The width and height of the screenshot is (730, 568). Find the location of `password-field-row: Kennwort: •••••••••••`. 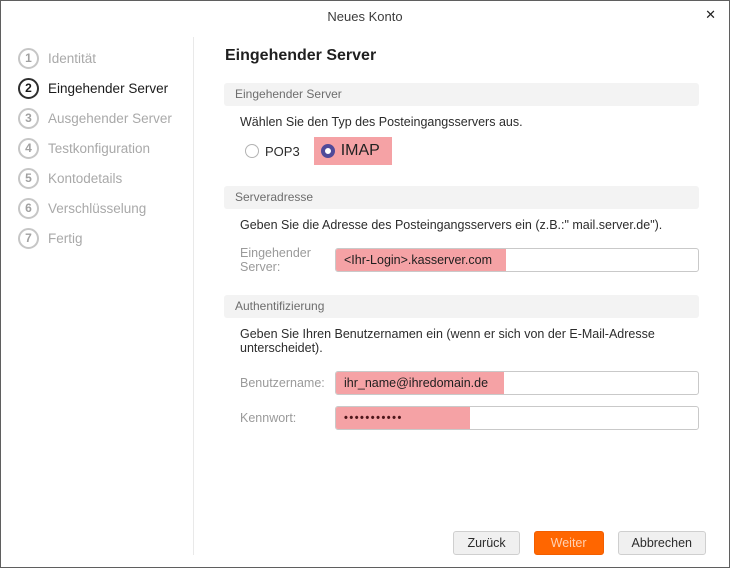

password-field-row: Kennwort: ••••••••••• is located at coordinates (469, 418).